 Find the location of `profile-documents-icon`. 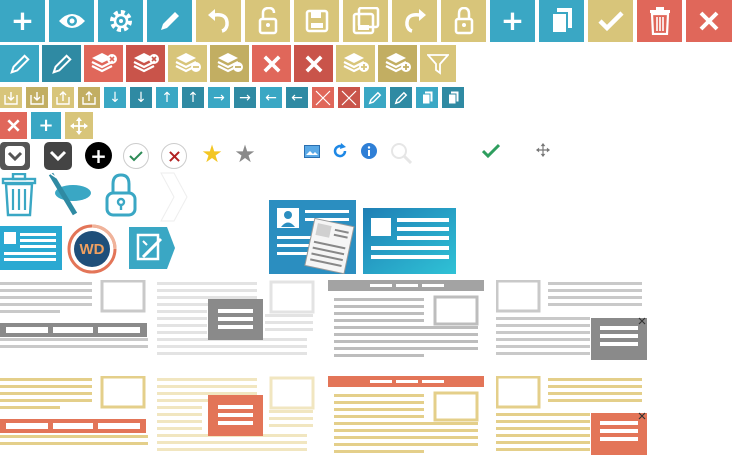

profile-documents-icon is located at coordinates (312, 237).